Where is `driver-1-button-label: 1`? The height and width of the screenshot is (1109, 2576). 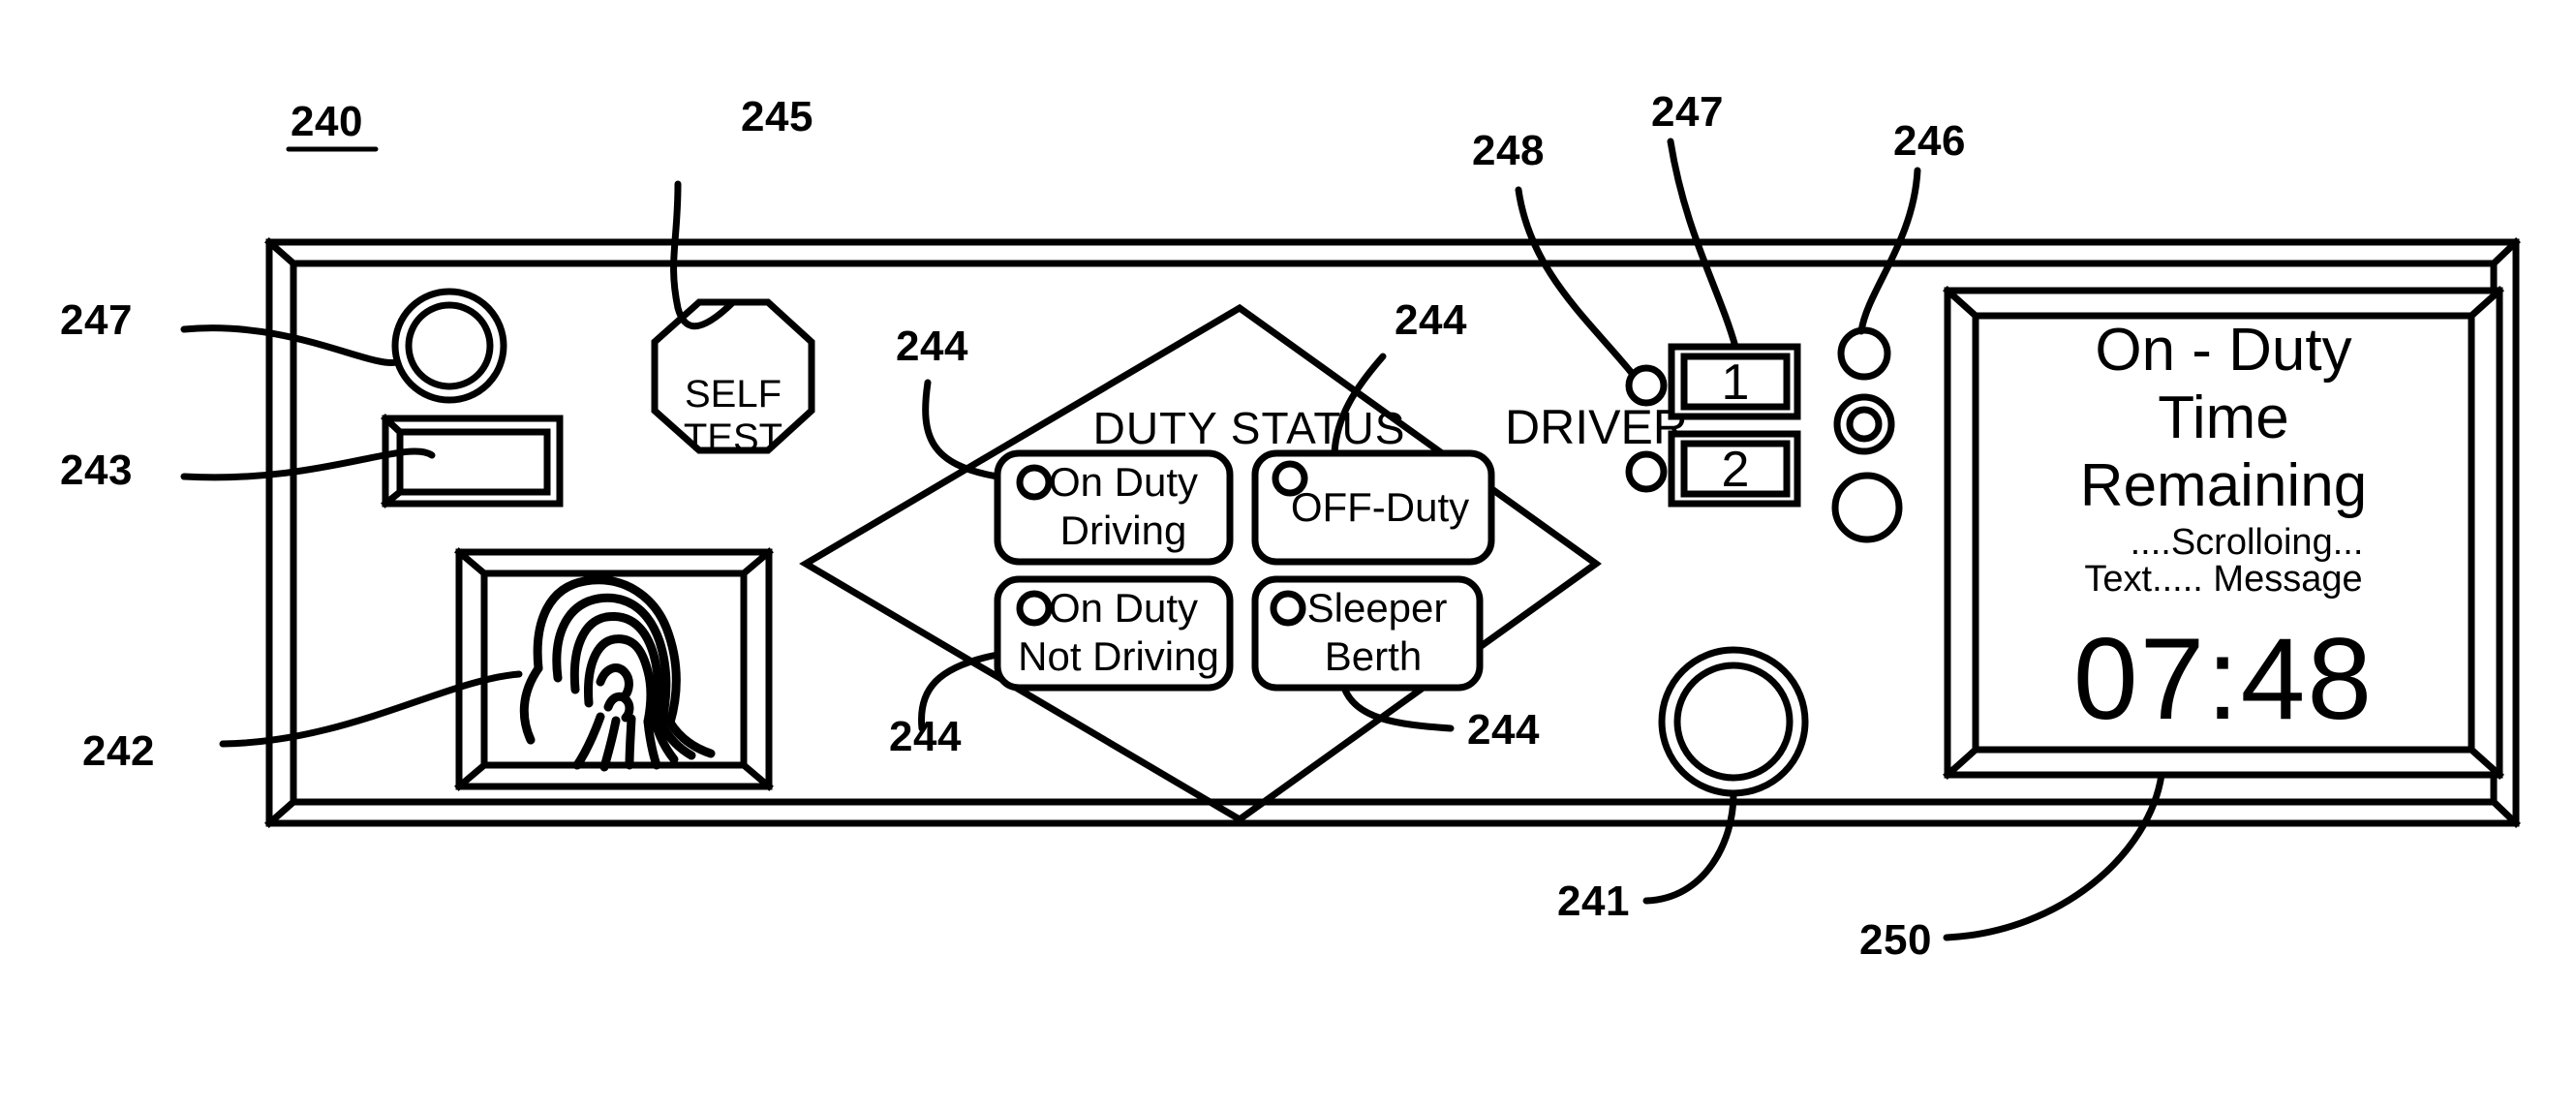
driver-1-button-label: 1 is located at coordinates (1736, 382).